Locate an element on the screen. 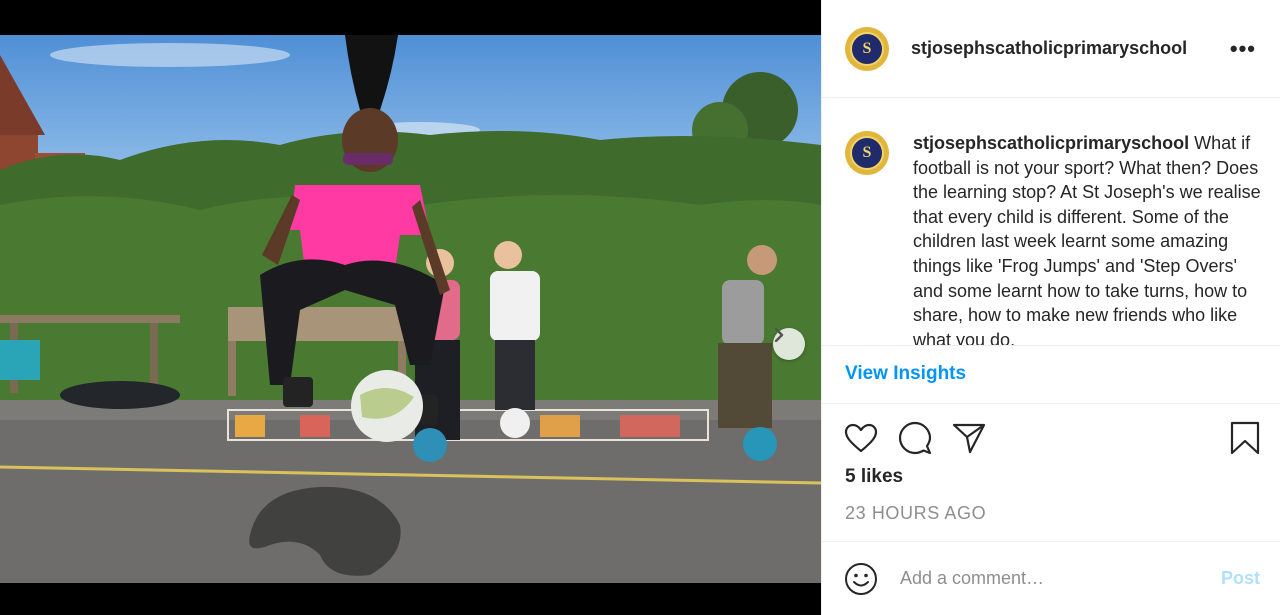 The width and height of the screenshot is (1280, 615). bookmark-icon is located at coordinates (1245, 438).